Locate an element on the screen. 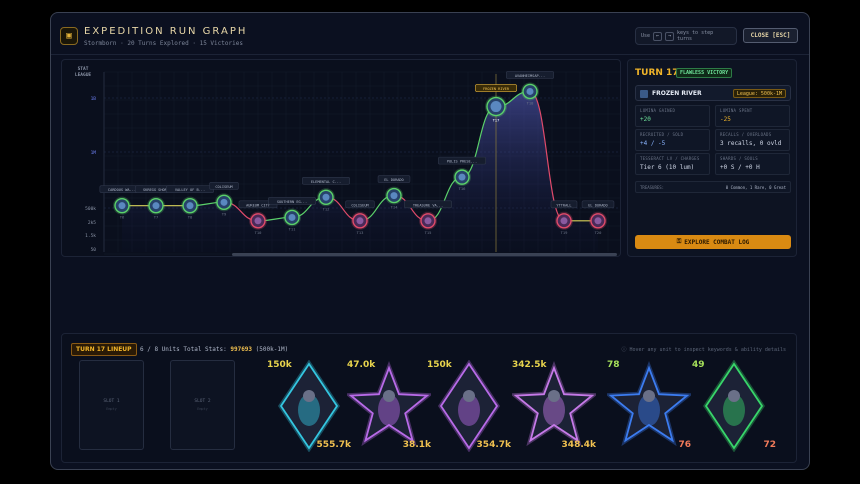  result-badge: FLAWLESS VICTORY is located at coordinates (704, 73).